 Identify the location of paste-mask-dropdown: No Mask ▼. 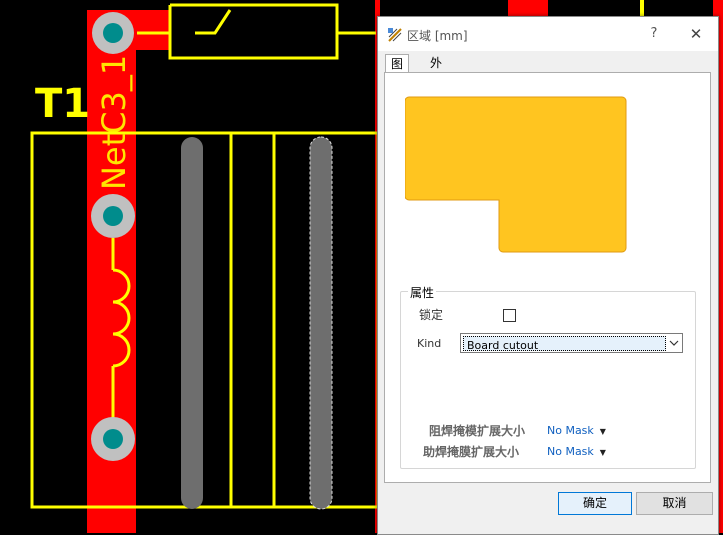
(576, 451).